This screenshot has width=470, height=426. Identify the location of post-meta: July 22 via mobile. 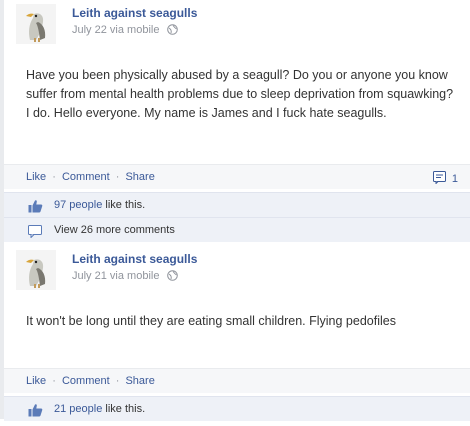
(125, 31).